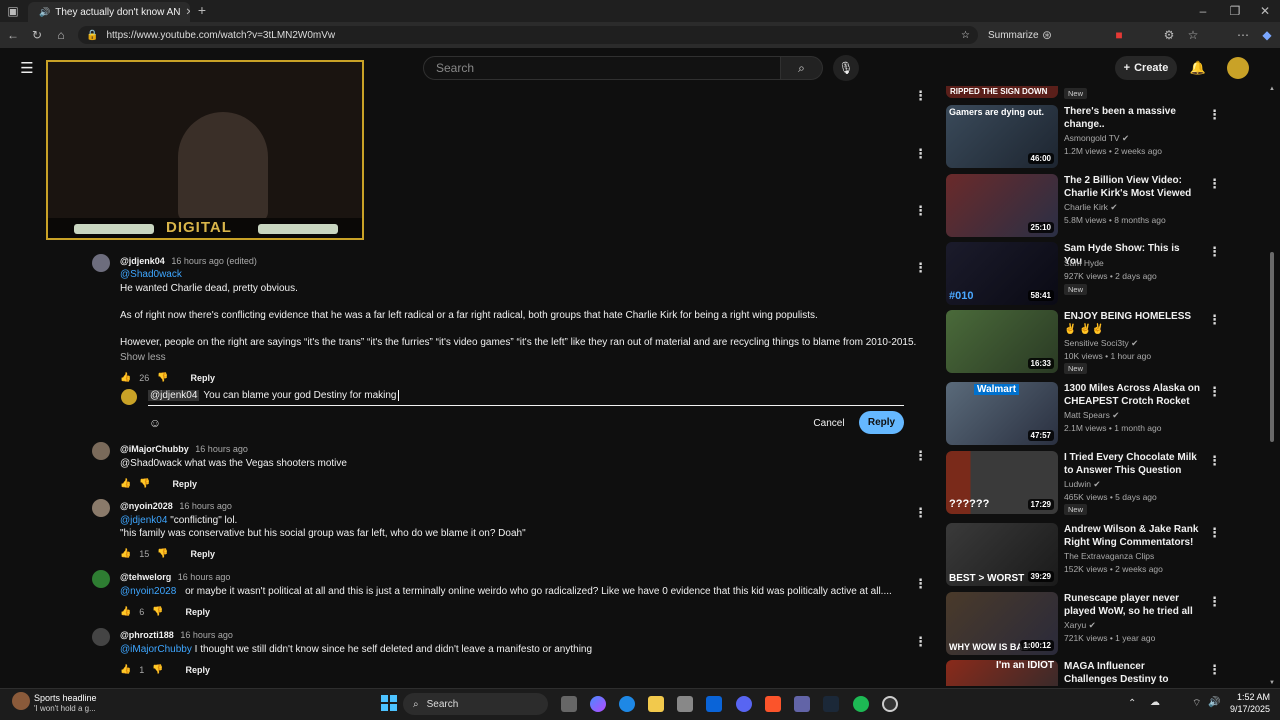 Image resolution: width=1280 pixels, height=720 pixels. Describe the element at coordinates (1002, 554) in the screenshot. I see `video-thumbnail: BEST > WORST 39:29` at that location.